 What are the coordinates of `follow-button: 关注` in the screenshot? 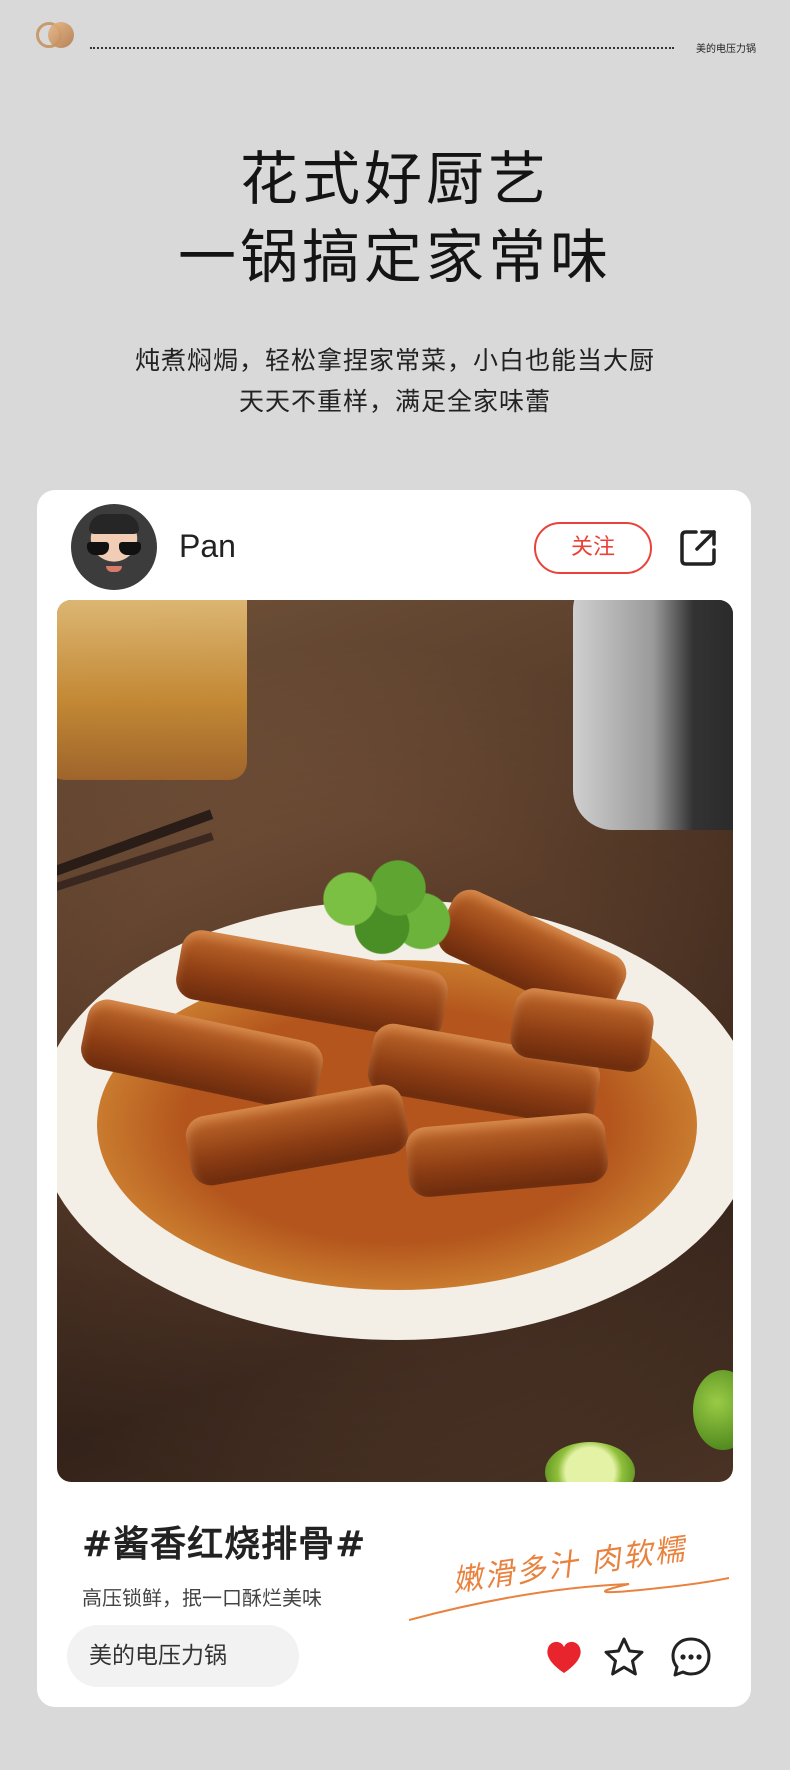 It's located at (593, 548).